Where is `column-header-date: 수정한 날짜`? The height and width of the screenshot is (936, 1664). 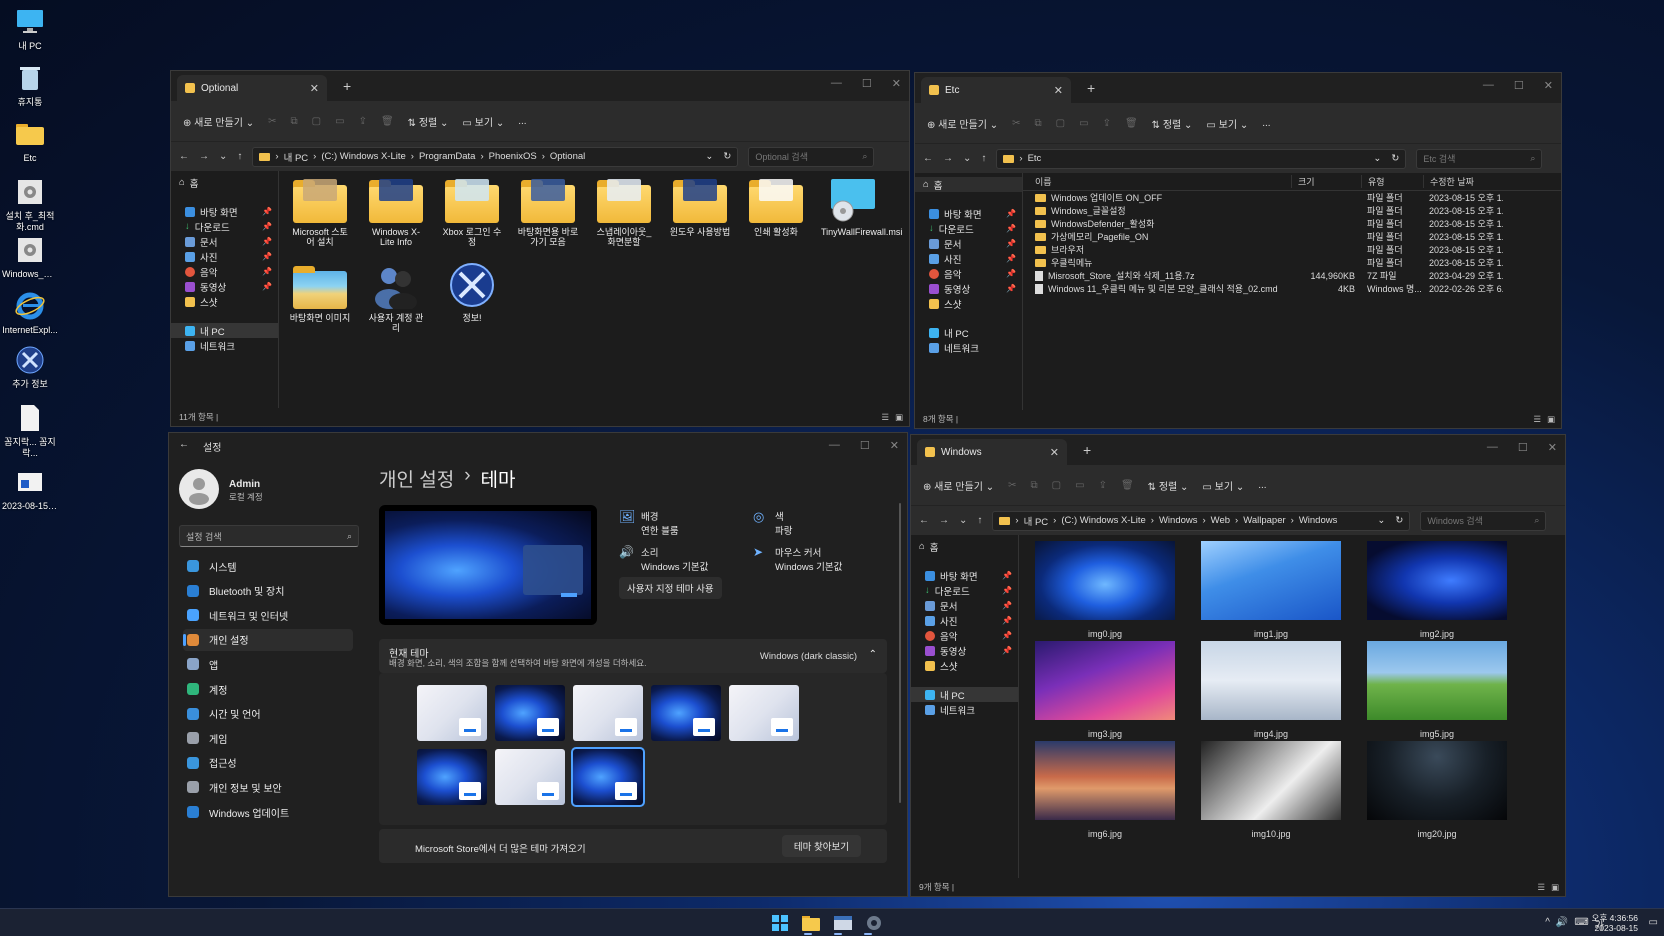 column-header-date: 수정한 날짜 is located at coordinates (1463, 181).